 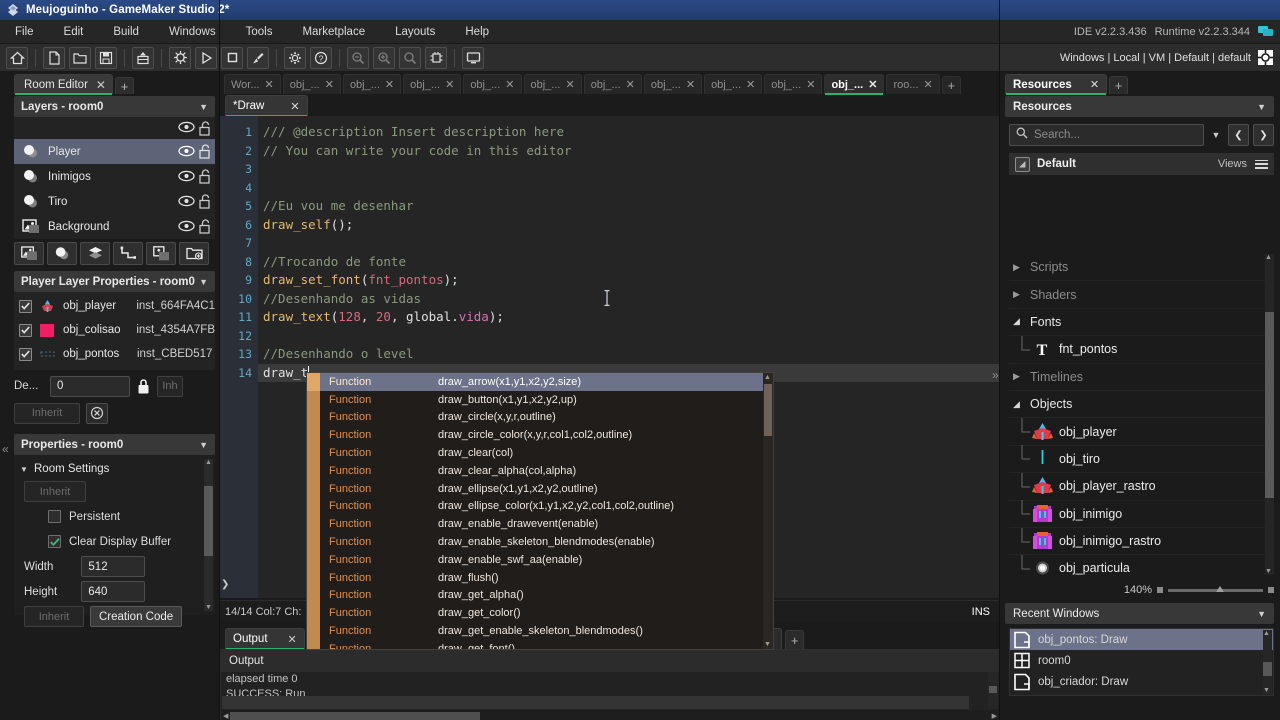 What do you see at coordinates (854, 84) in the screenshot?
I see `file-tab-10-active: obj_... ✕` at bounding box center [854, 84].